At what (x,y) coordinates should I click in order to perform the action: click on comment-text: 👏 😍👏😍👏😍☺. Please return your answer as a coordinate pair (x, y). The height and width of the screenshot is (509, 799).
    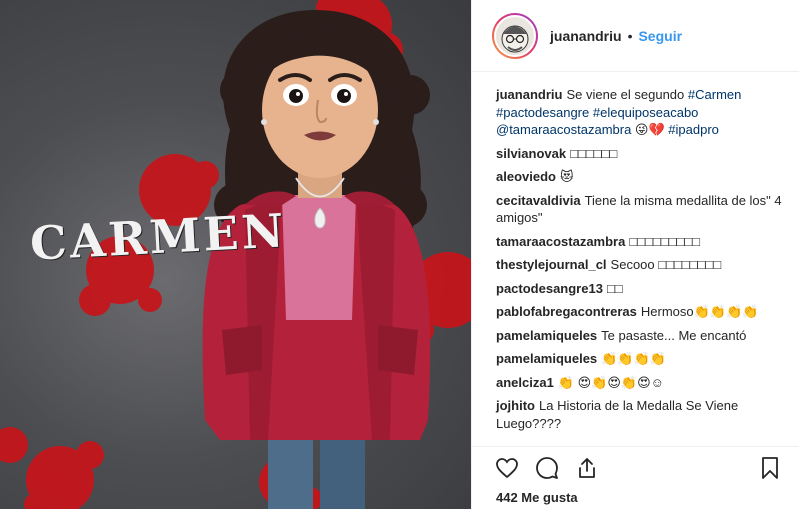
    Looking at the image, I should click on (610, 382).